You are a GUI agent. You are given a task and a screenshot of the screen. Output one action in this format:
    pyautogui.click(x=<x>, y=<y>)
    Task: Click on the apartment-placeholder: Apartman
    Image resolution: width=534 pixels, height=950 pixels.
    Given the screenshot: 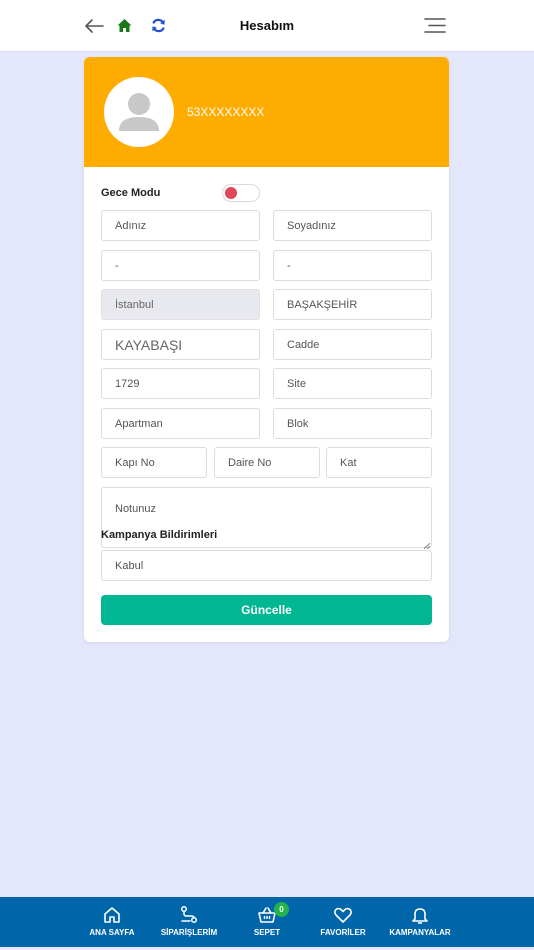 What is the action you would take?
    pyautogui.click(x=139, y=423)
    